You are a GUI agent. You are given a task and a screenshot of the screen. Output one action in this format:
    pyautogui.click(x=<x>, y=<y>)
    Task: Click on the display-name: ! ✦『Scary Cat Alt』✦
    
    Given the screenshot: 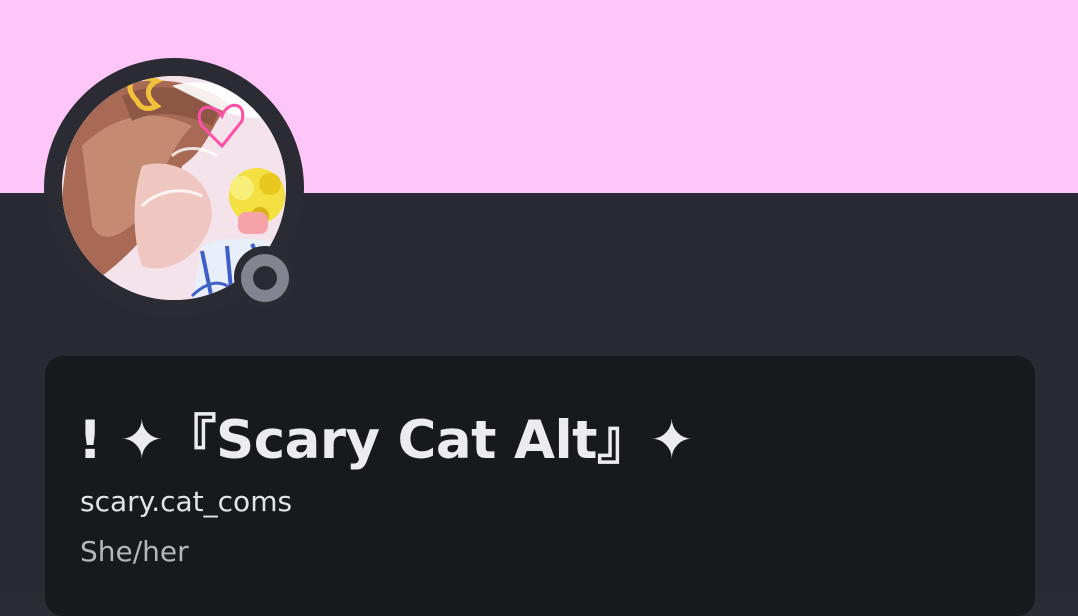 What is the action you would take?
    pyautogui.click(x=386, y=440)
    